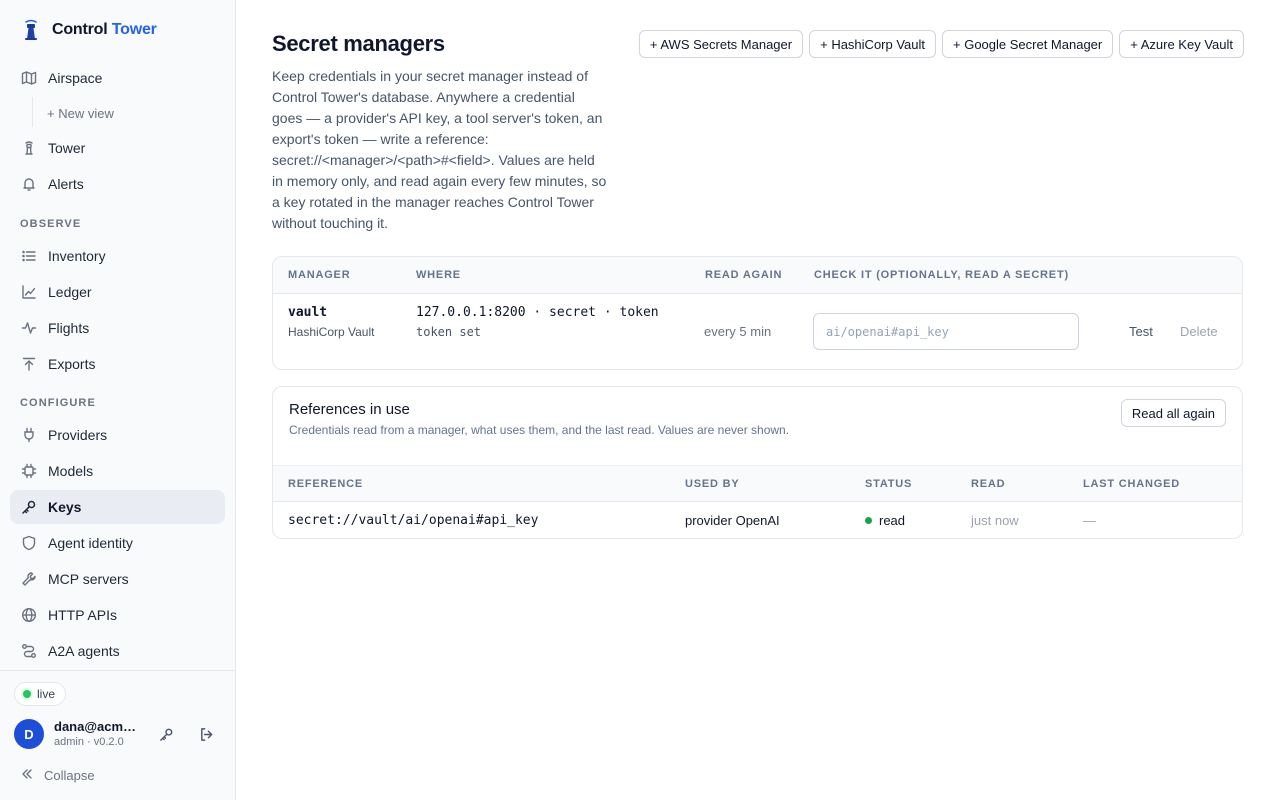 Image resolution: width=1280 pixels, height=800 pixels. I want to click on reference-value: secret://vault/ai/openai#api_key, so click(413, 520).